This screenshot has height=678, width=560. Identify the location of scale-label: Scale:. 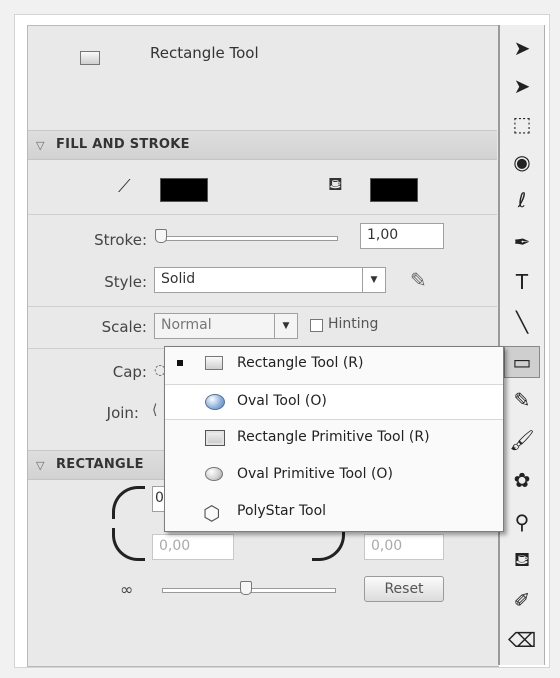
(124, 327).